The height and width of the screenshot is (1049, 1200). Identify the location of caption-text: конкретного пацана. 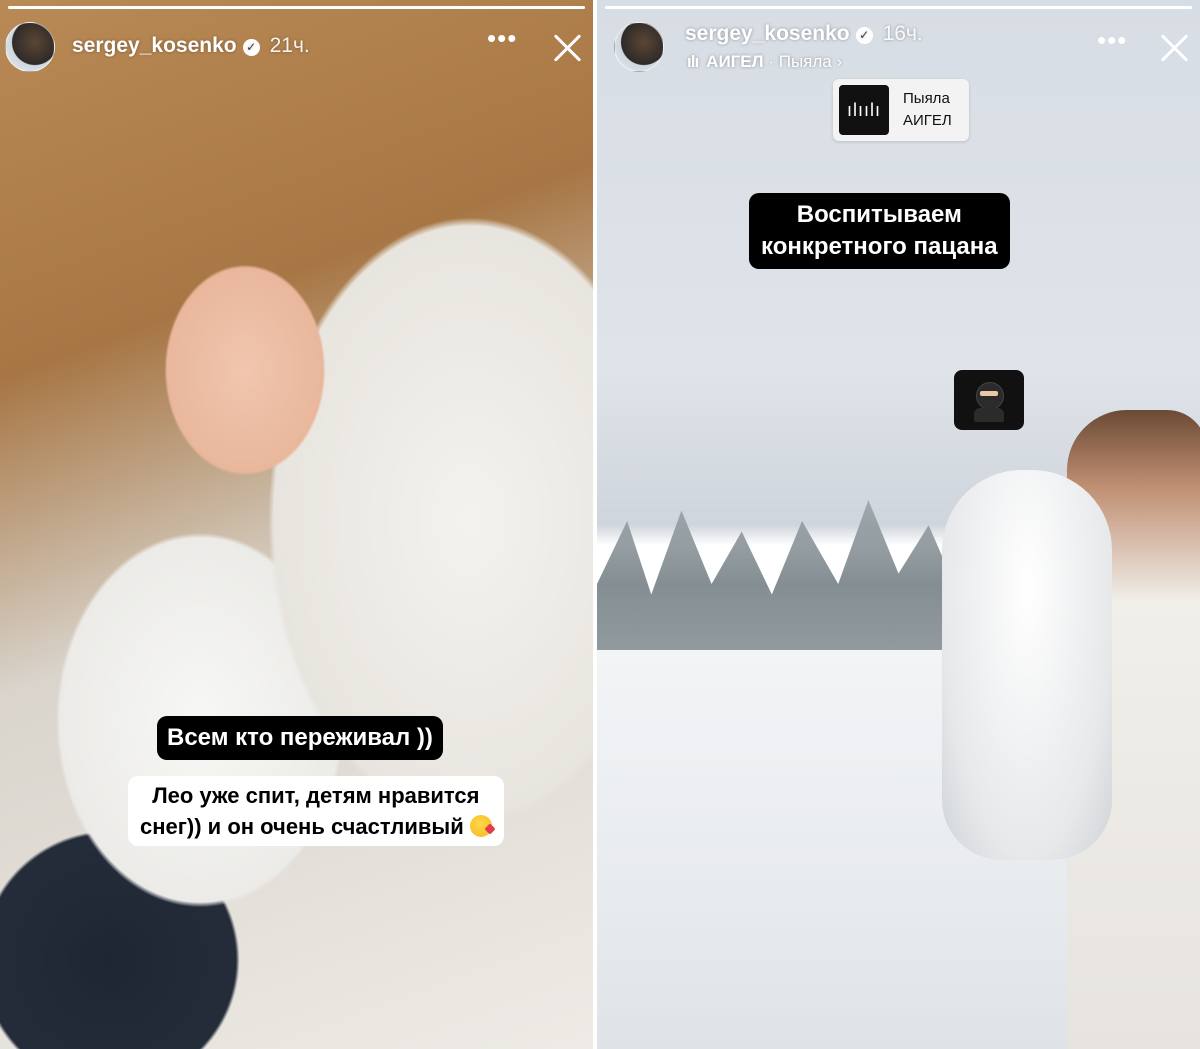
(879, 246).